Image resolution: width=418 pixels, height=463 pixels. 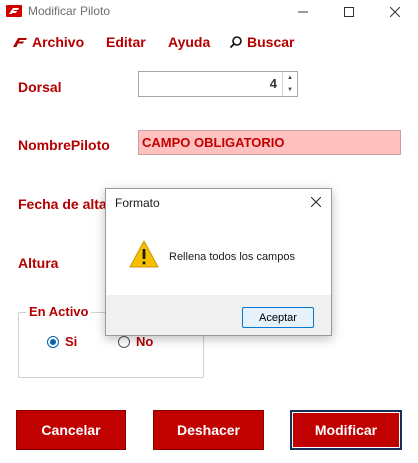 What do you see at coordinates (59, 311) in the screenshot?
I see `en-activo-title: En Activo` at bounding box center [59, 311].